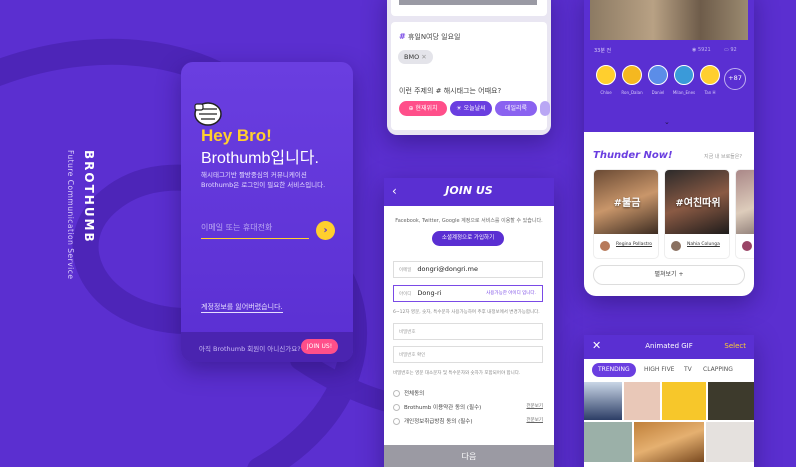 The height and width of the screenshot is (467, 796). What do you see at coordinates (735, 346) in the screenshot?
I see `select-button: Select` at bounding box center [735, 346].